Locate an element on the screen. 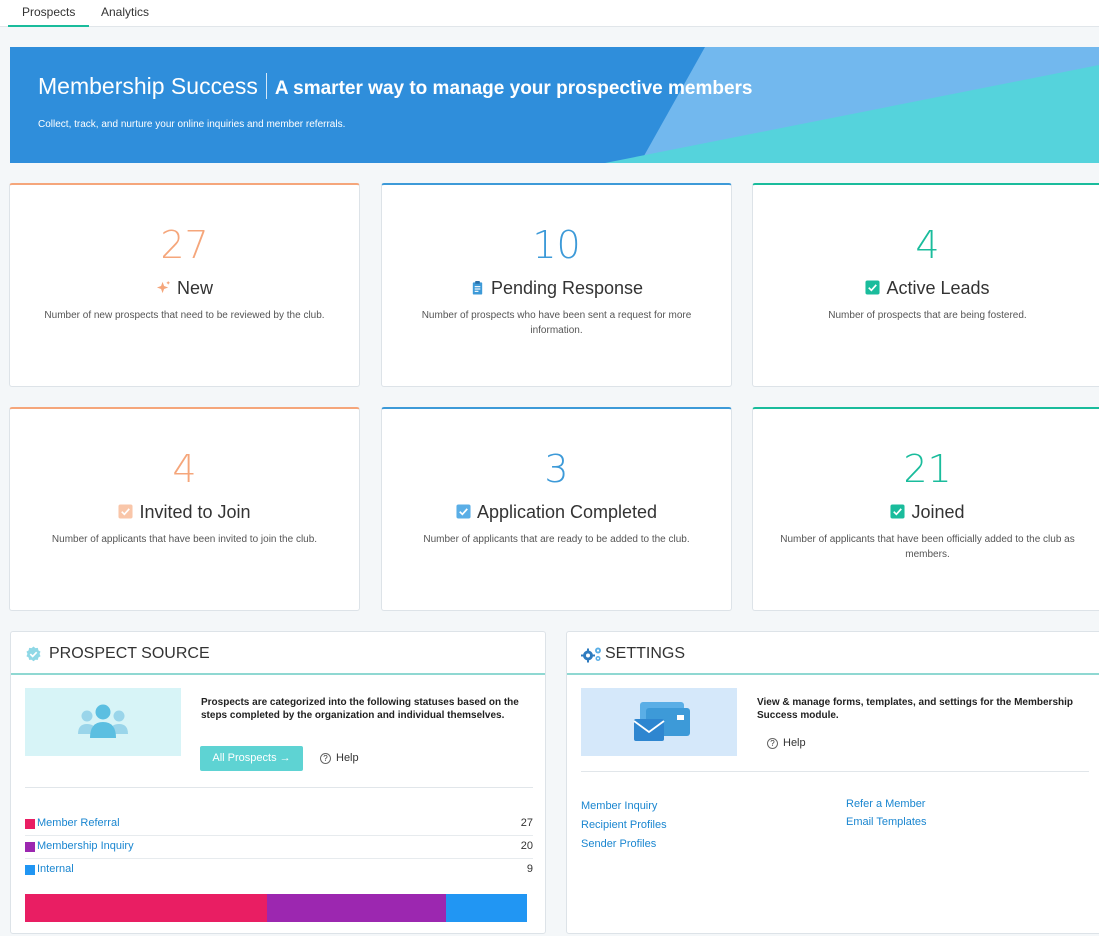 The image size is (1099, 936). link-email-templates: Email Templates is located at coordinates (886, 822).